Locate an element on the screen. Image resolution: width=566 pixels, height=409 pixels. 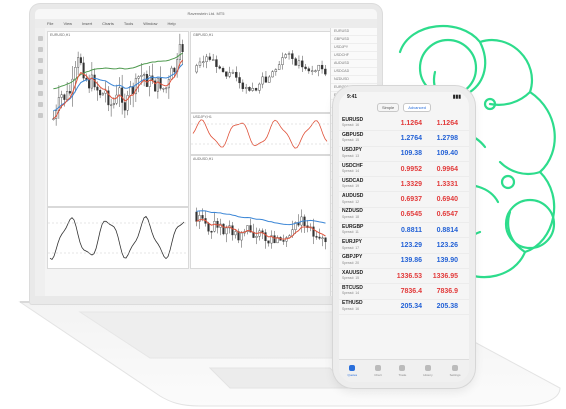
ask-price: 0.6547 is located at coordinates (447, 215).